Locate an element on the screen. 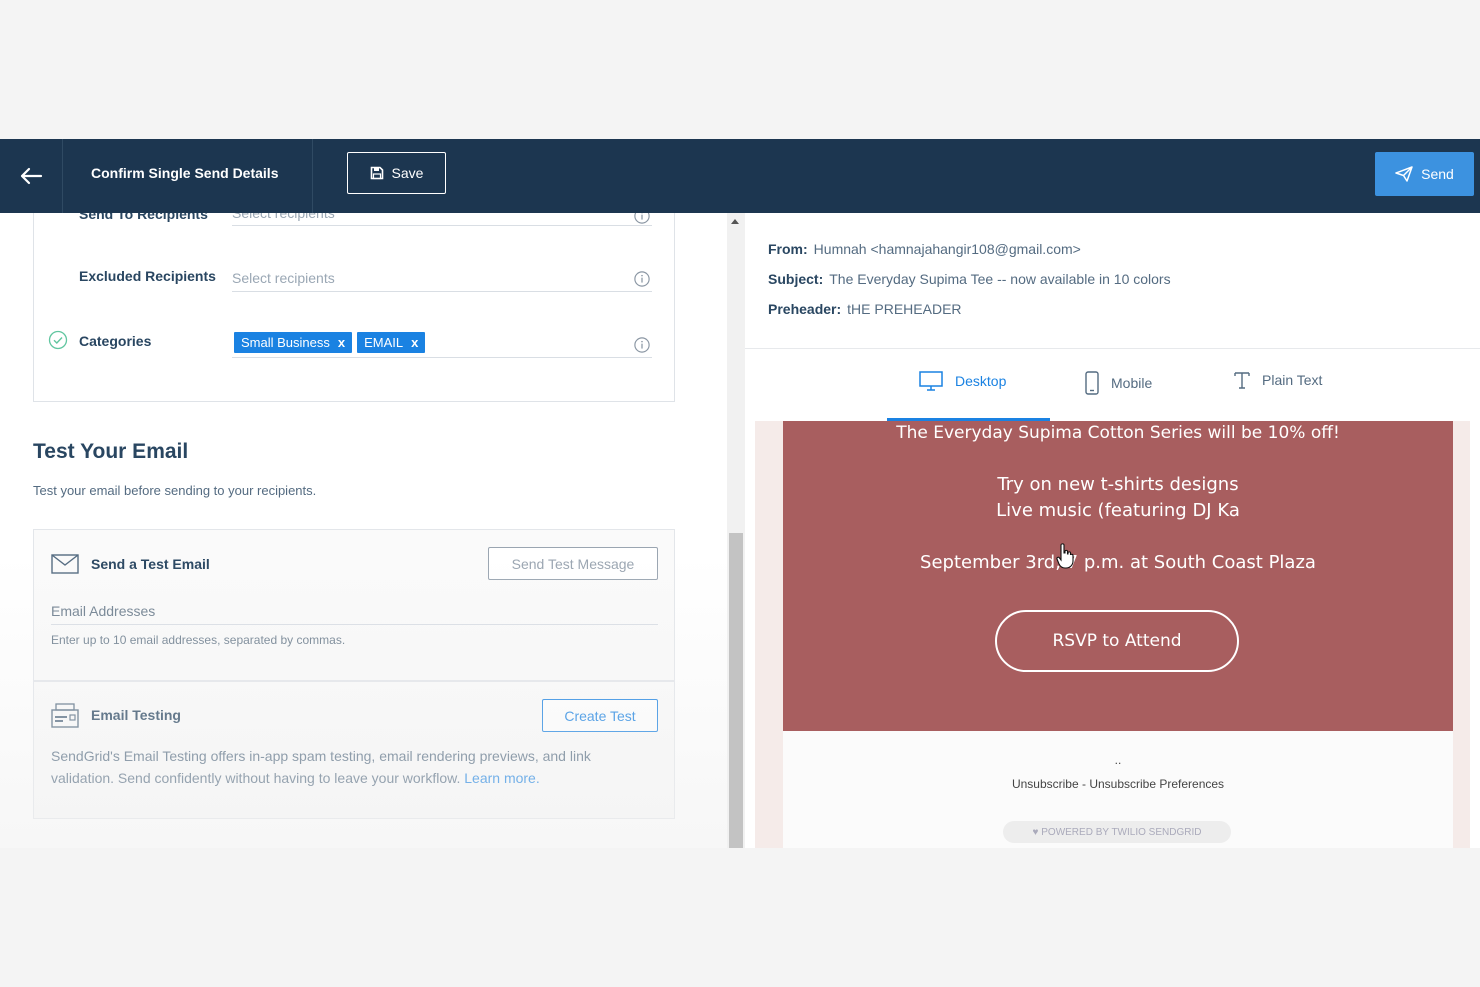  tab-desktop: Desktop is located at coordinates (962, 381).